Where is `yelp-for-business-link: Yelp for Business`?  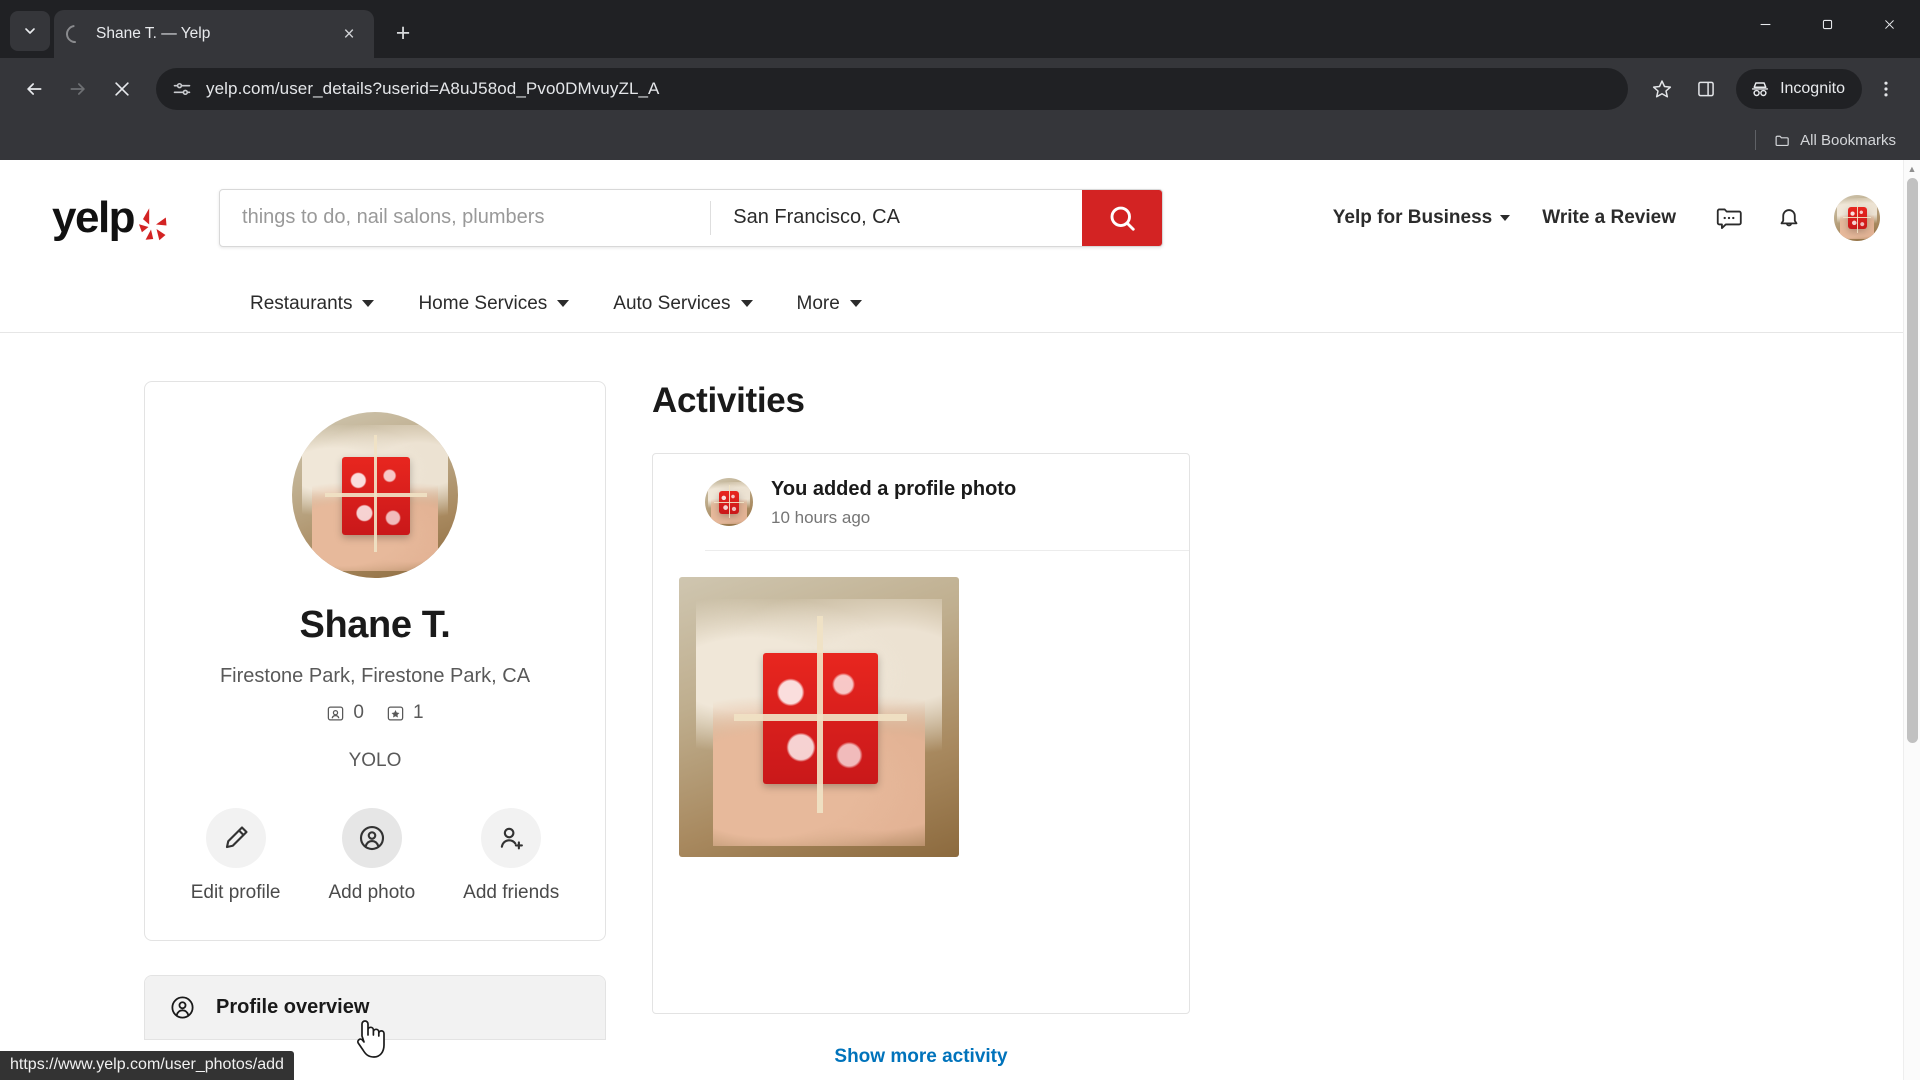
yelp-for-business-link: Yelp for Business is located at coordinates (1421, 218).